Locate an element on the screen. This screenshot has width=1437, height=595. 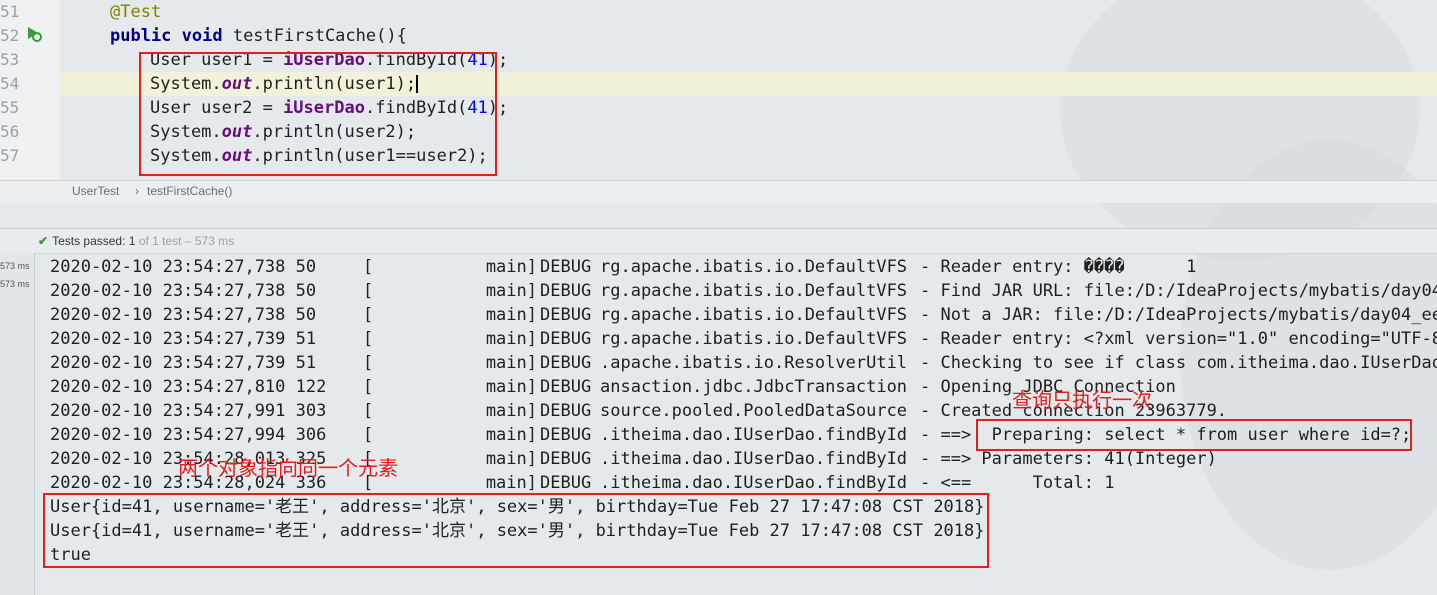
code-line-annotation: @Test is located at coordinates (135, 12).